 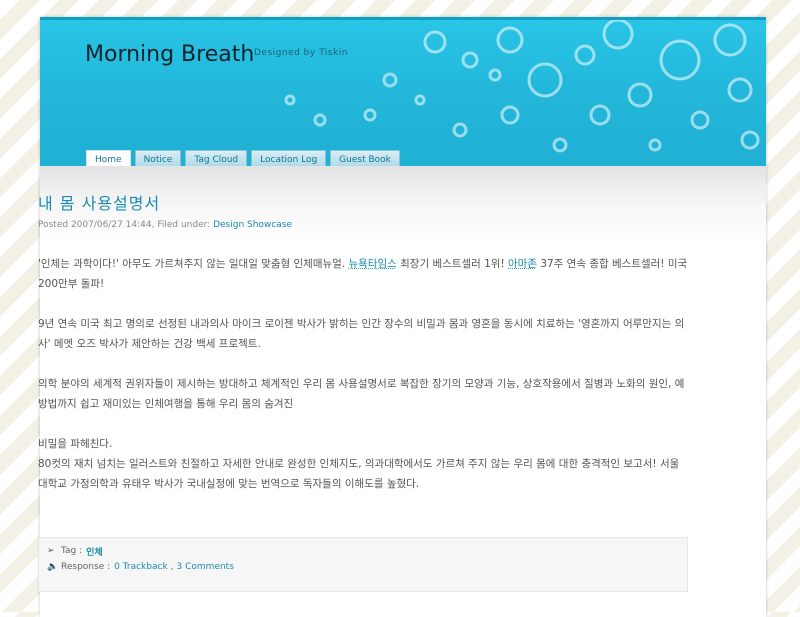 What do you see at coordinates (75, 444) in the screenshot?
I see `paragraph-4-line-1: 비밀을 파헤친다.` at bounding box center [75, 444].